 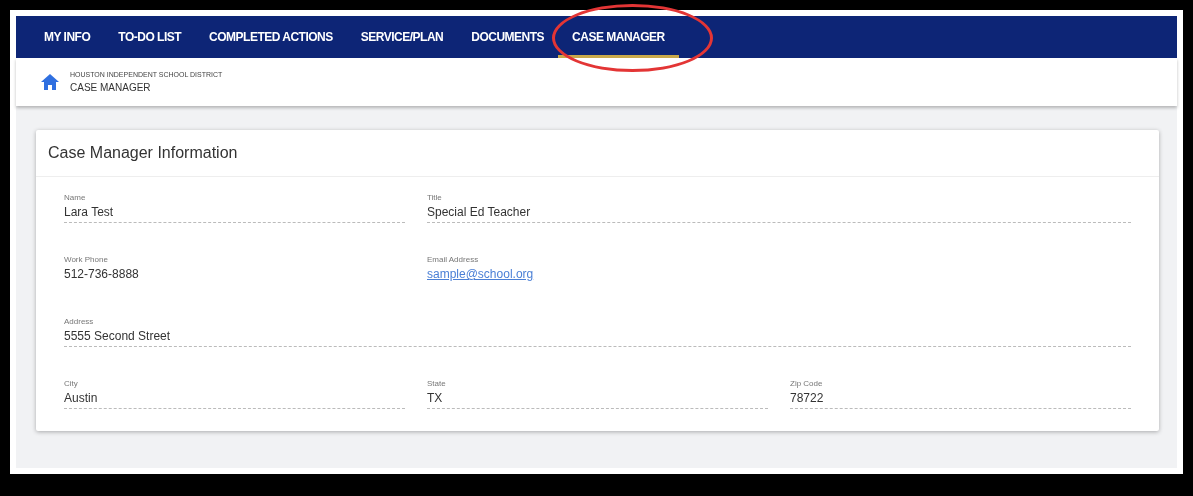 What do you see at coordinates (81, 398) in the screenshot?
I see `field-value: Austin` at bounding box center [81, 398].